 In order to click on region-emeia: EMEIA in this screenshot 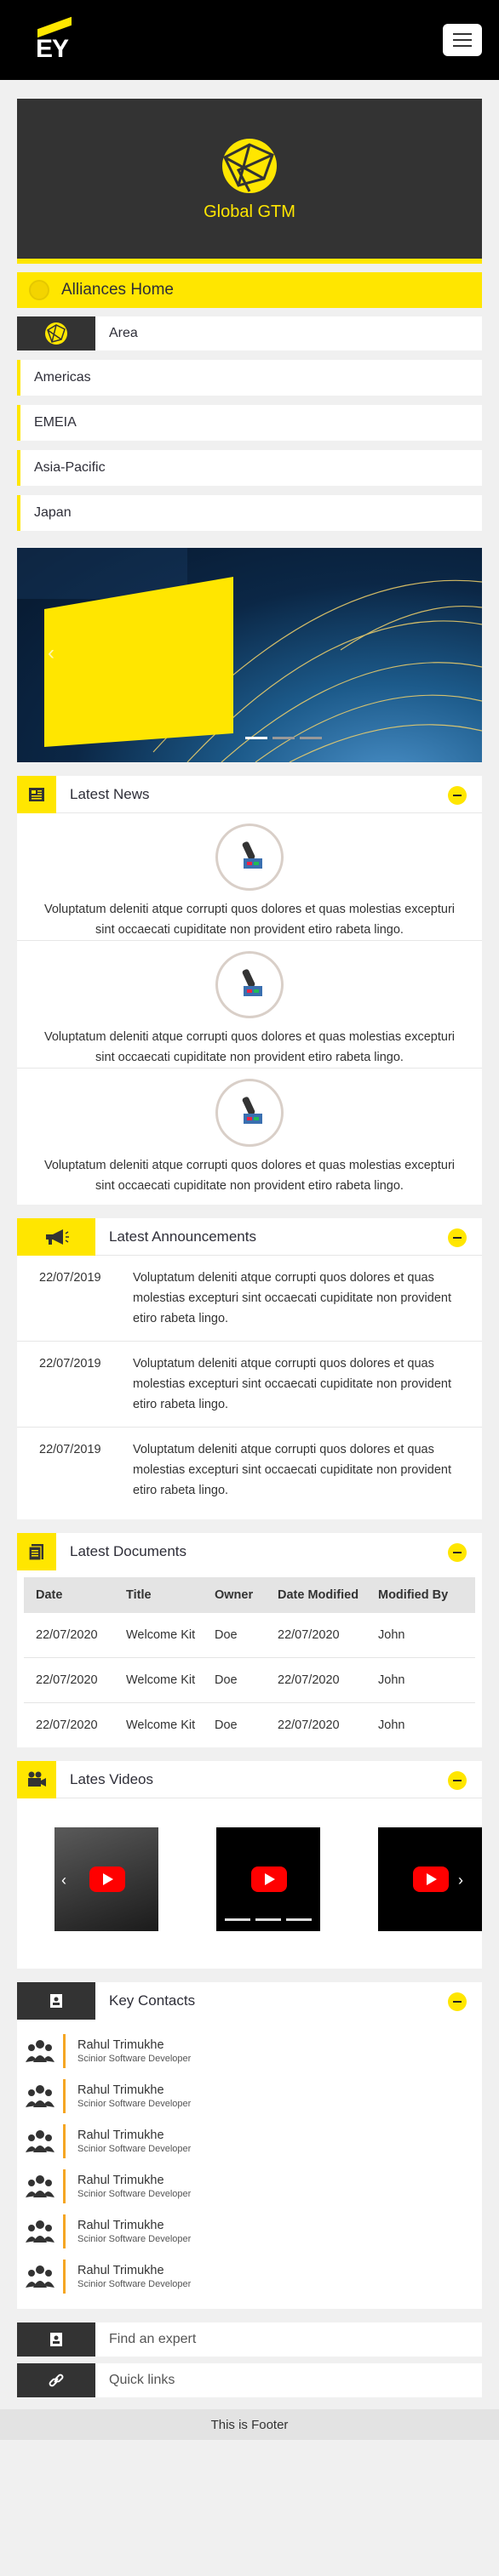, I will do `click(249, 423)`.